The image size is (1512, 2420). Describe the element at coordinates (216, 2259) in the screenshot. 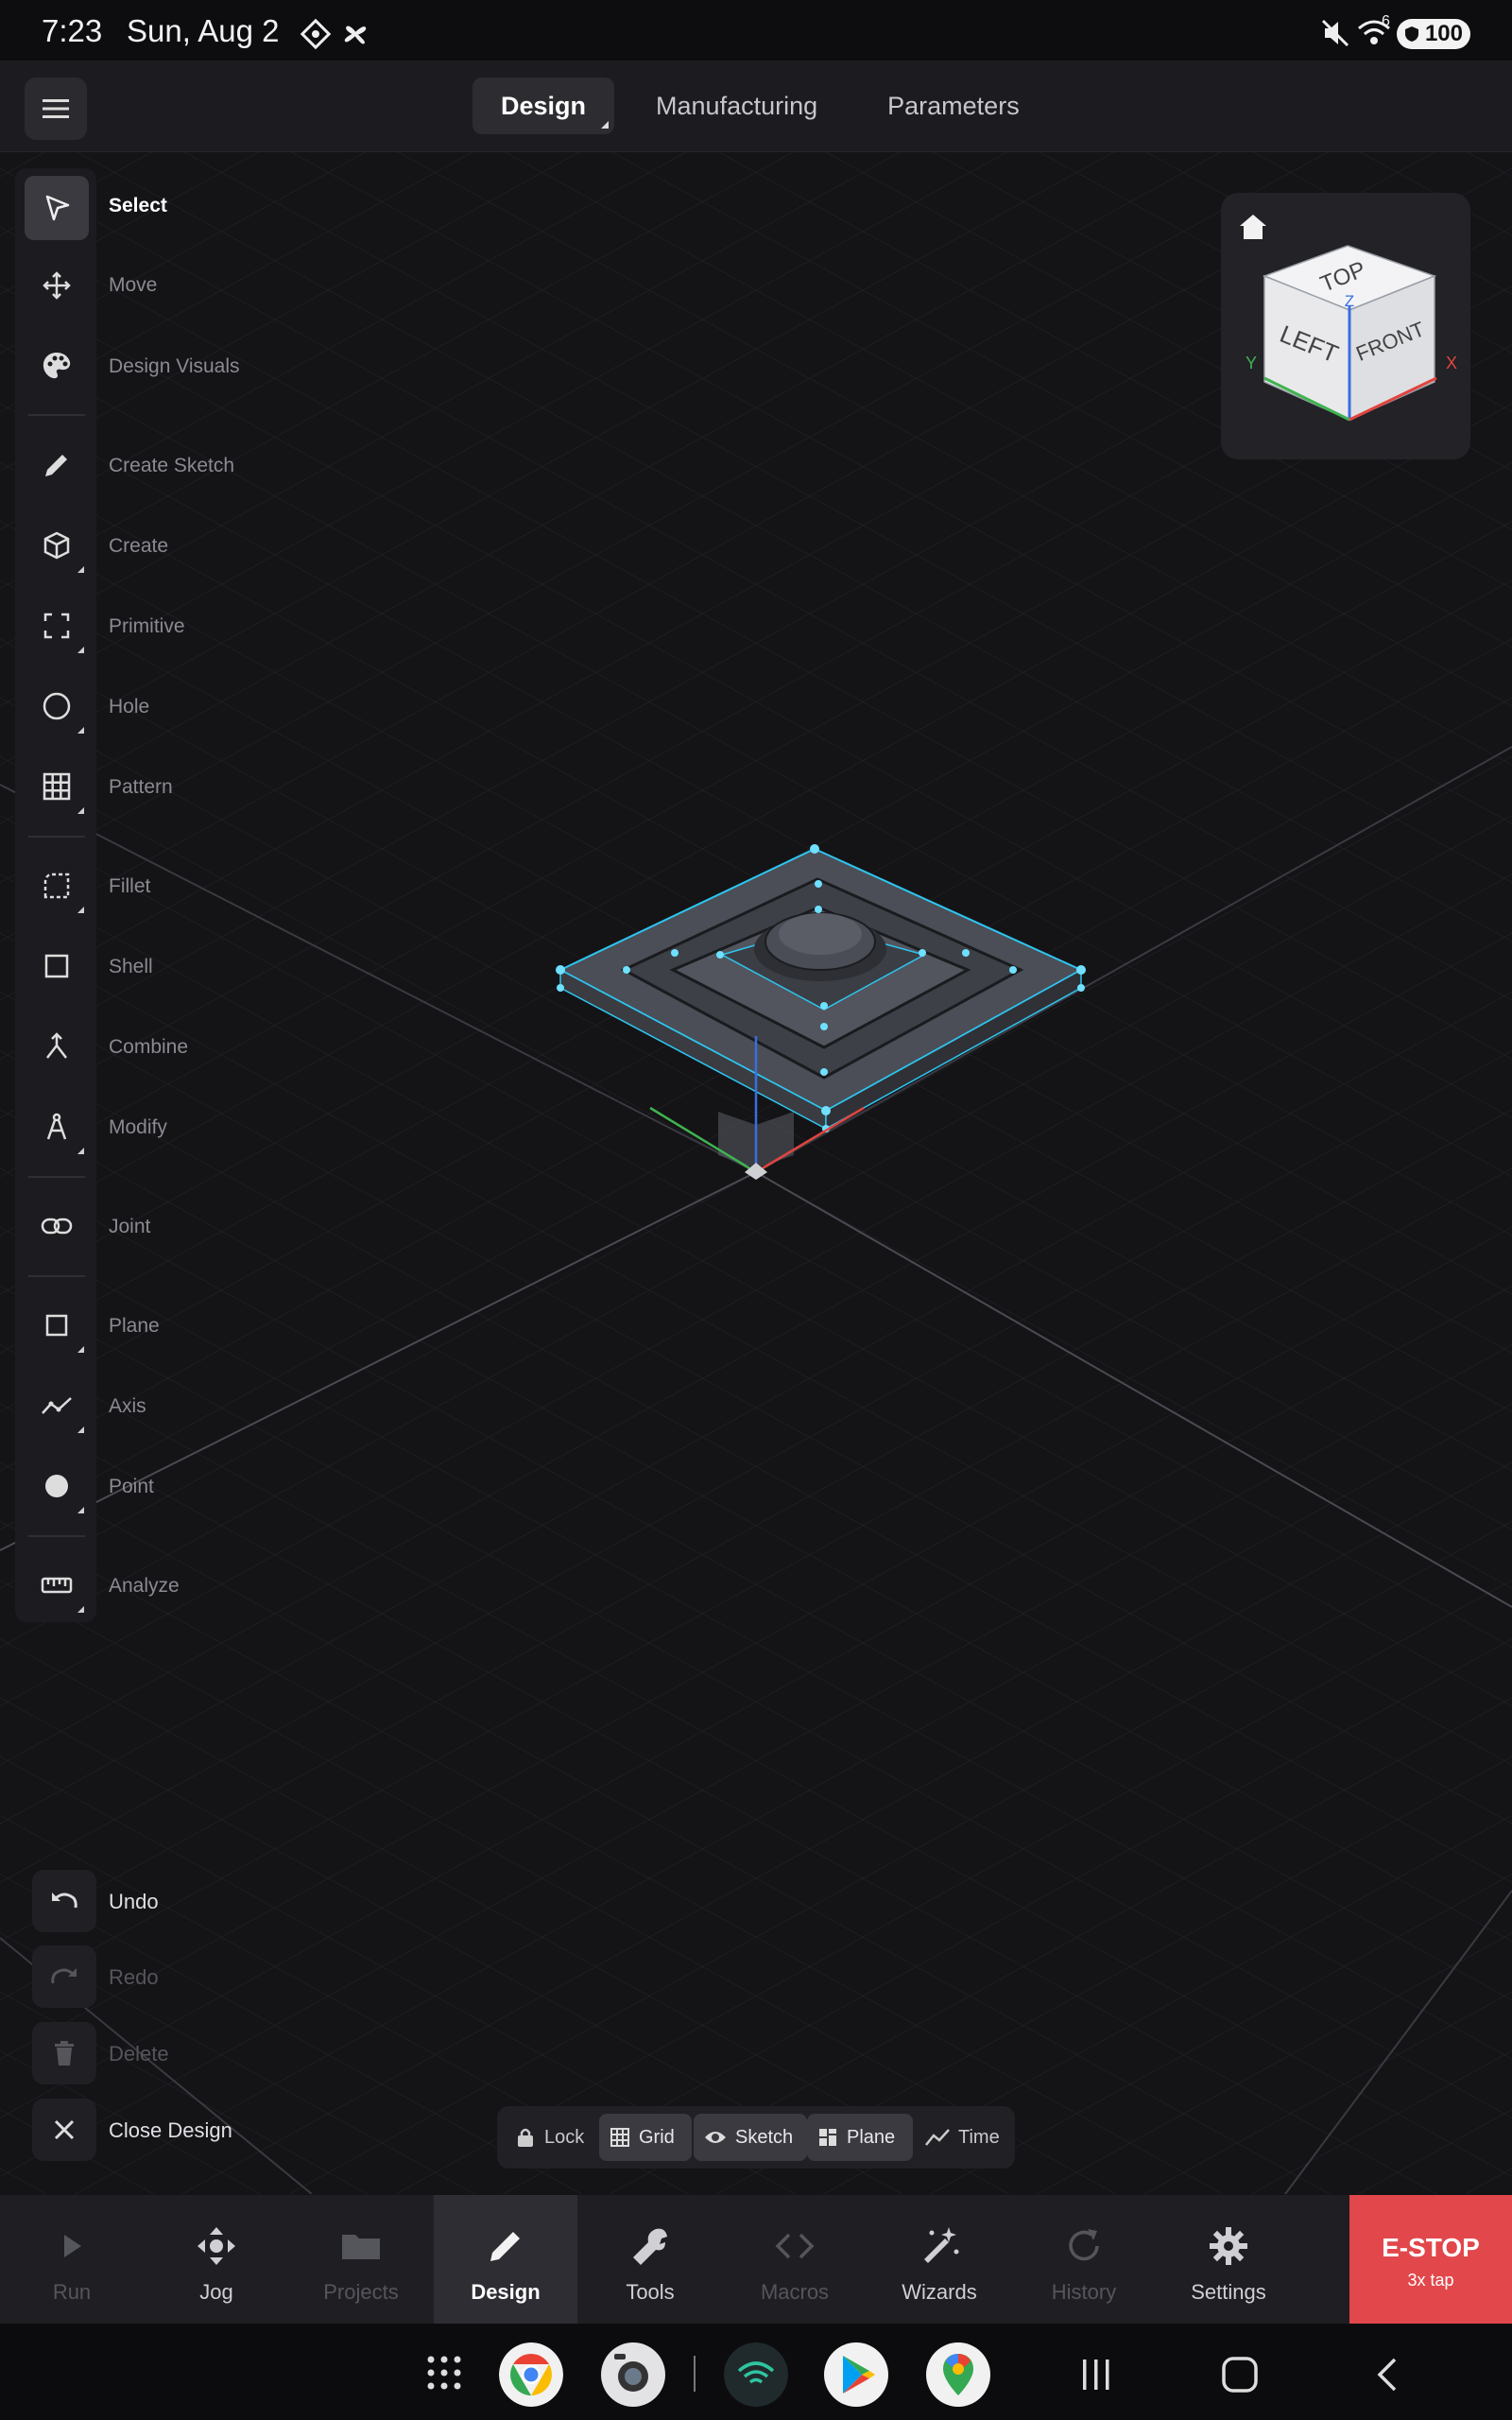

I see `nav-jog: Jog` at that location.